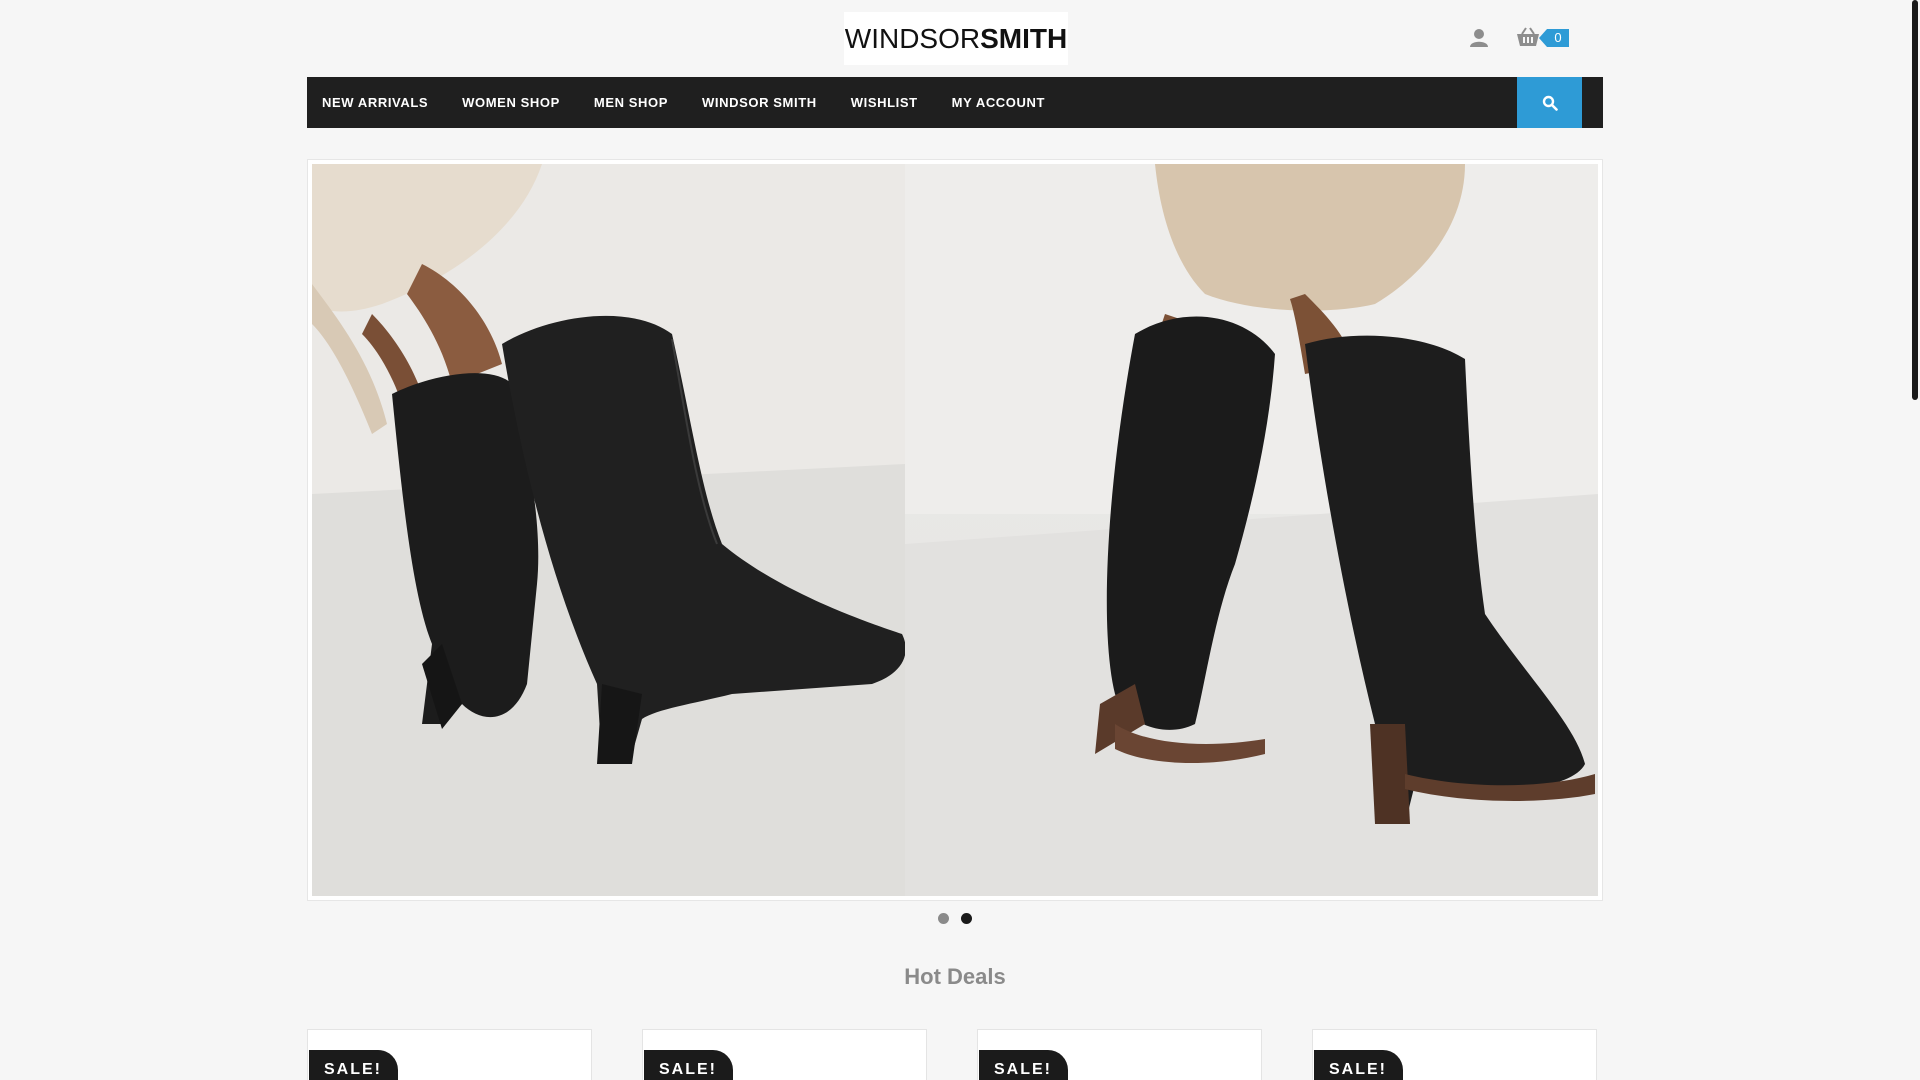 The width and height of the screenshot is (1920, 1080). I want to click on cart-button: 0, so click(1545, 39).